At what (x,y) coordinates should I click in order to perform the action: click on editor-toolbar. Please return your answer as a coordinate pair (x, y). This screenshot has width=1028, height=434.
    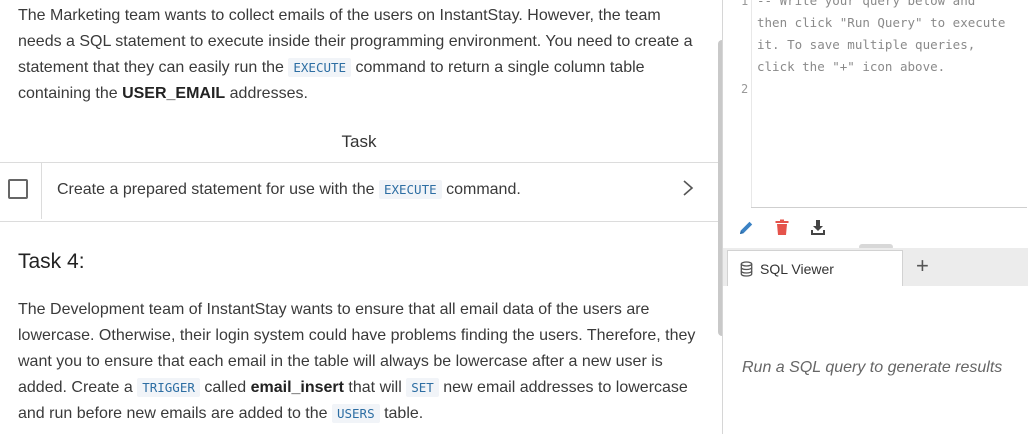
    Looking at the image, I should click on (875, 228).